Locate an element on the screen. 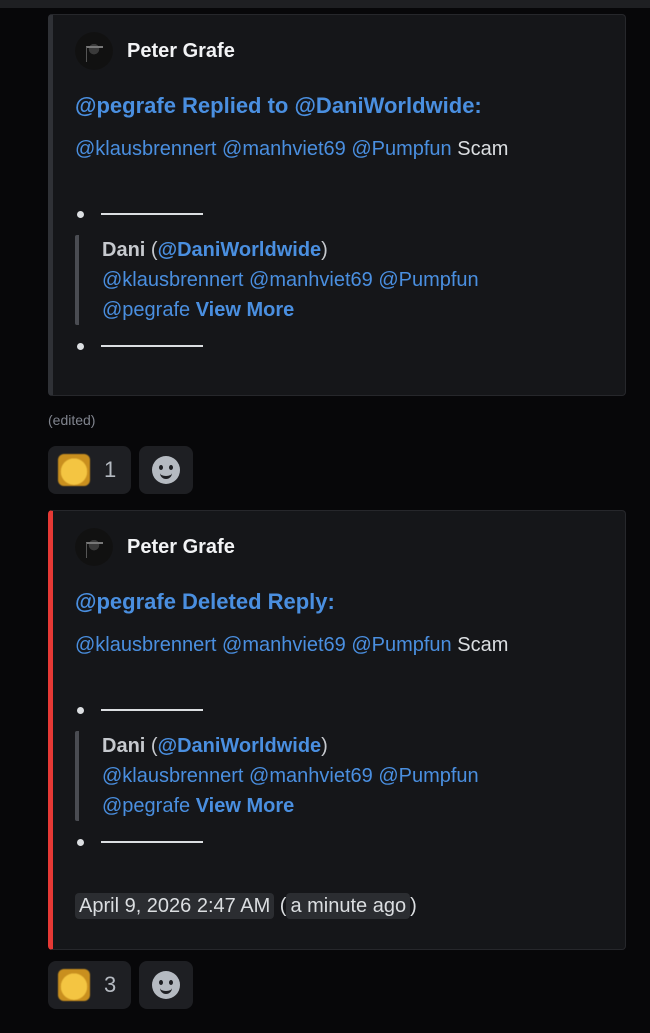 Image resolution: width=650 pixels, height=1033 pixels. reaction-button: 1 is located at coordinates (89, 470).